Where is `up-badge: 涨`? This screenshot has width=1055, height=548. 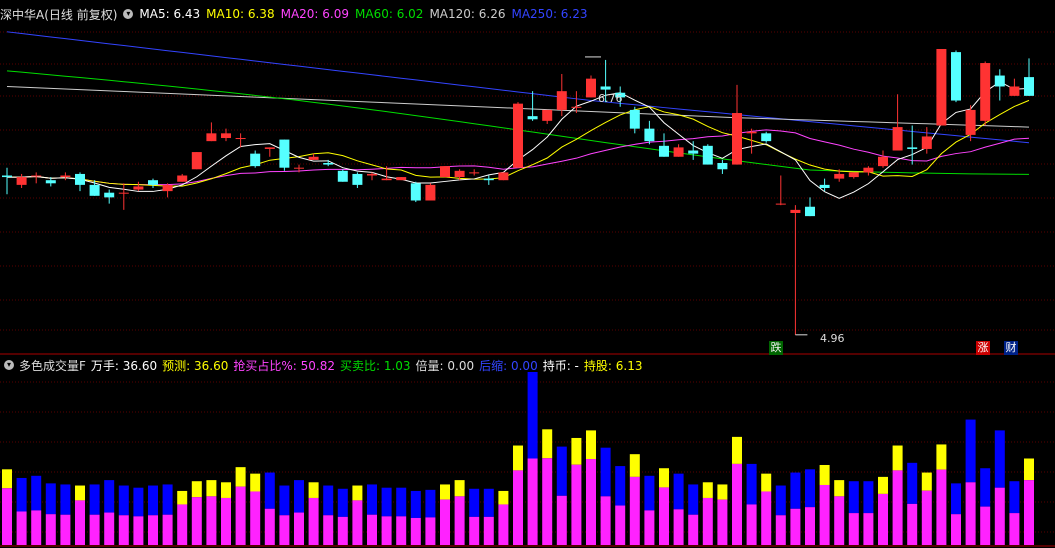 up-badge: 涨 is located at coordinates (983, 348).